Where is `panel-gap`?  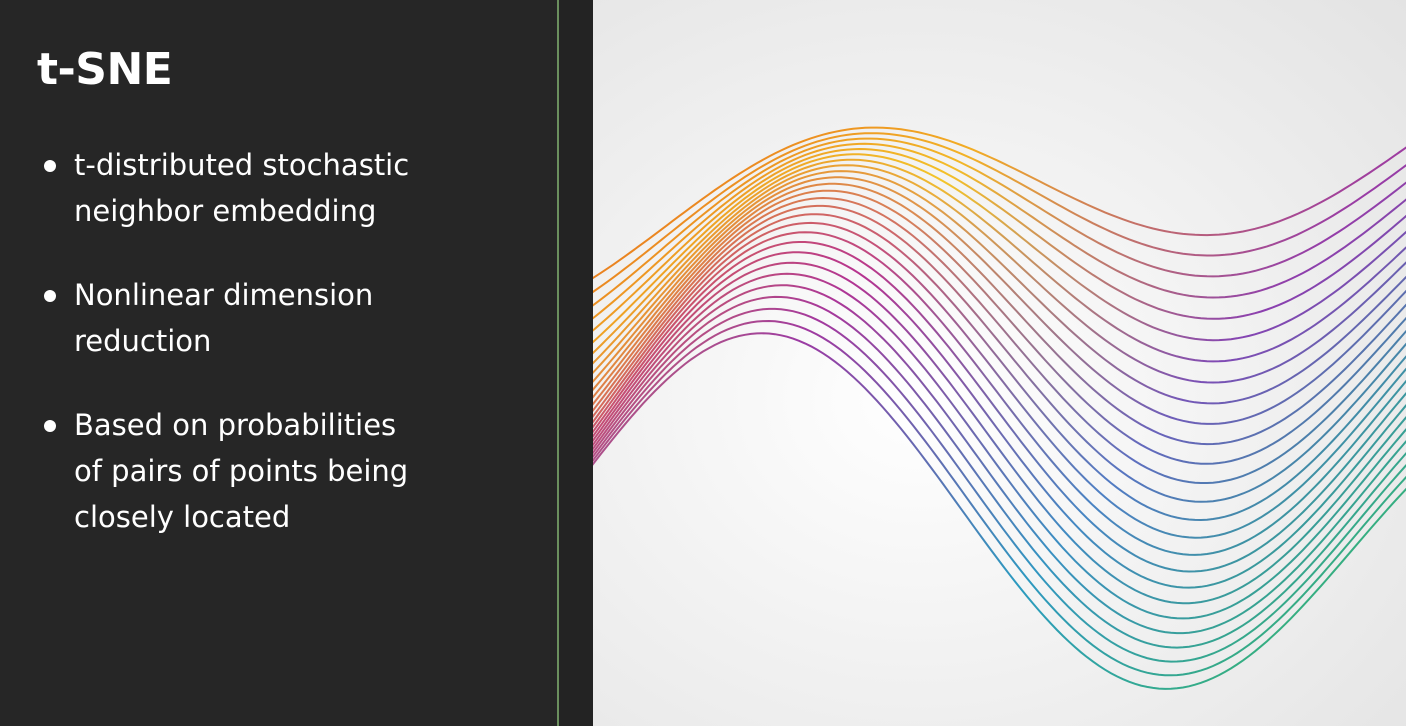
panel-gap is located at coordinates (576, 363).